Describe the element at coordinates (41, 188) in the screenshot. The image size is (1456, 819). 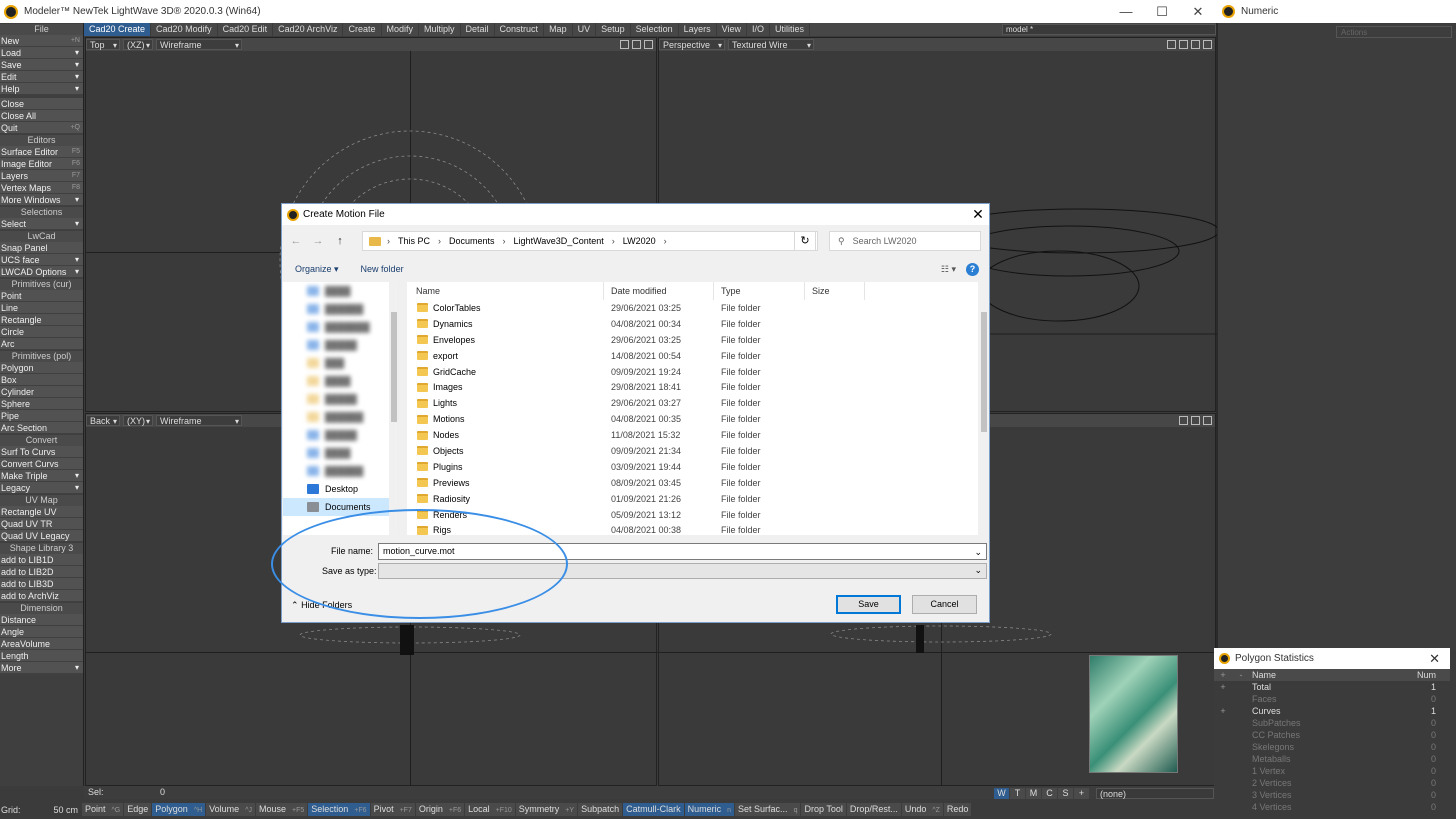
I see `sidebar-item-vertex-maps: Vertex Maps F8` at that location.